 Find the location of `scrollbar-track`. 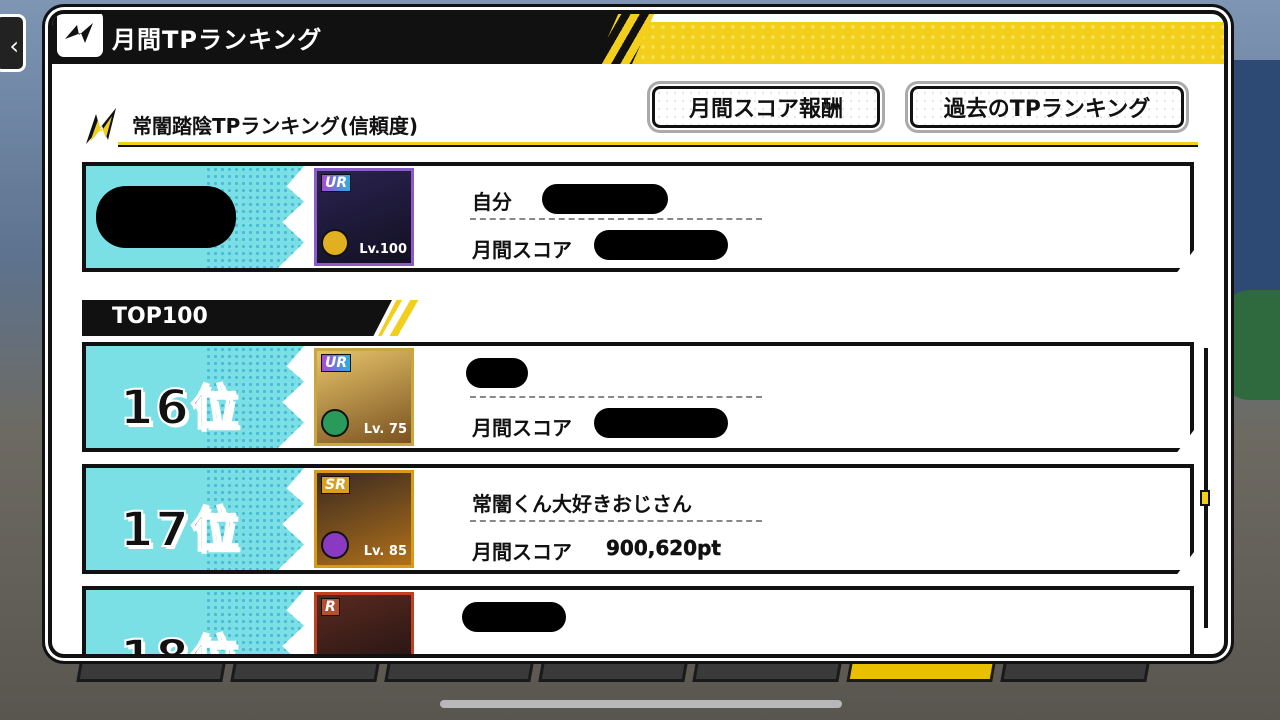

scrollbar-track is located at coordinates (1206, 488).